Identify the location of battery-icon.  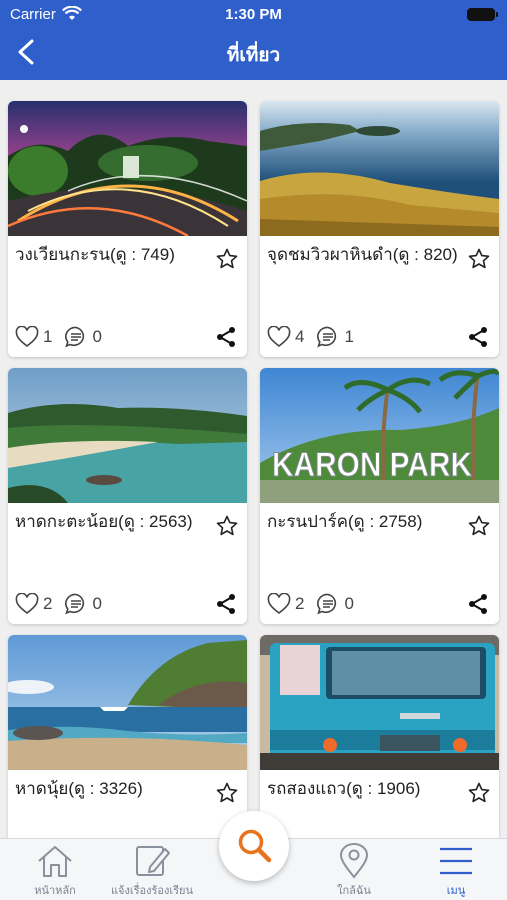
(482, 14).